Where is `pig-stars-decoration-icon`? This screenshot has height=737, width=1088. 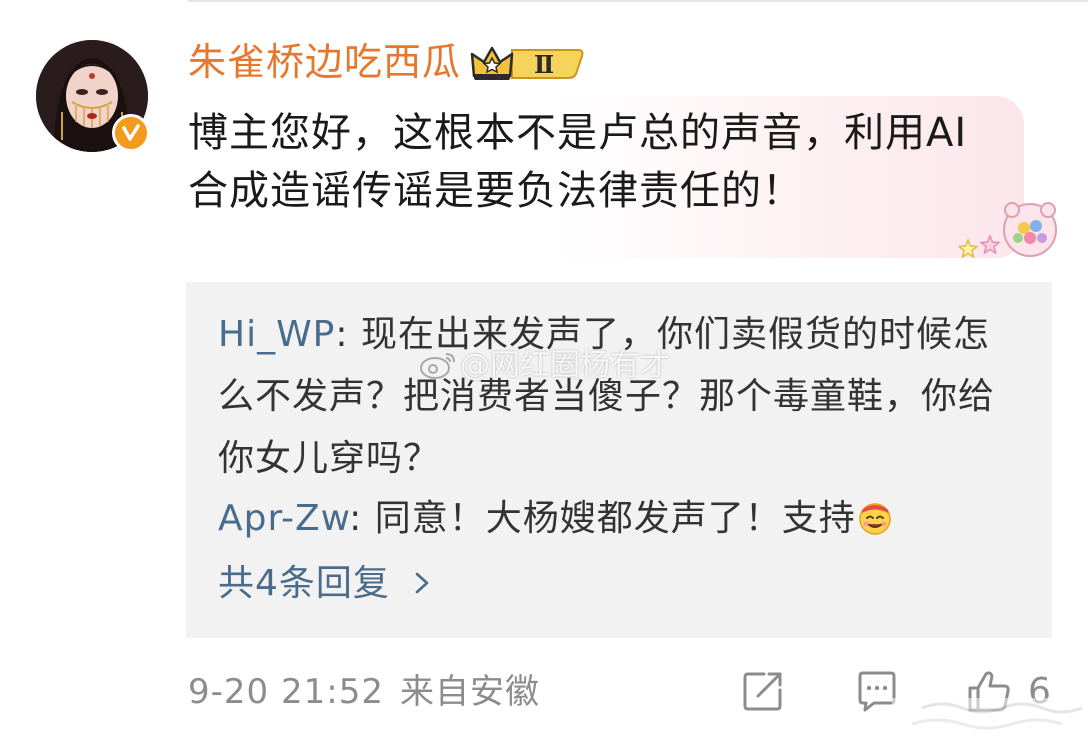 pig-stars-decoration-icon is located at coordinates (1007, 230).